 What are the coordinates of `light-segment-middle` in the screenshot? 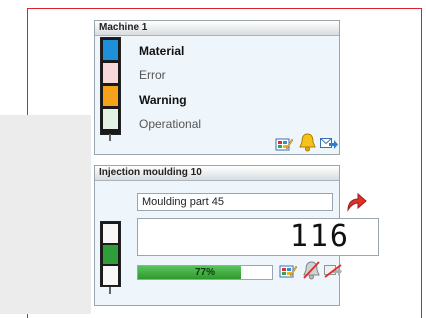 It's located at (110, 254).